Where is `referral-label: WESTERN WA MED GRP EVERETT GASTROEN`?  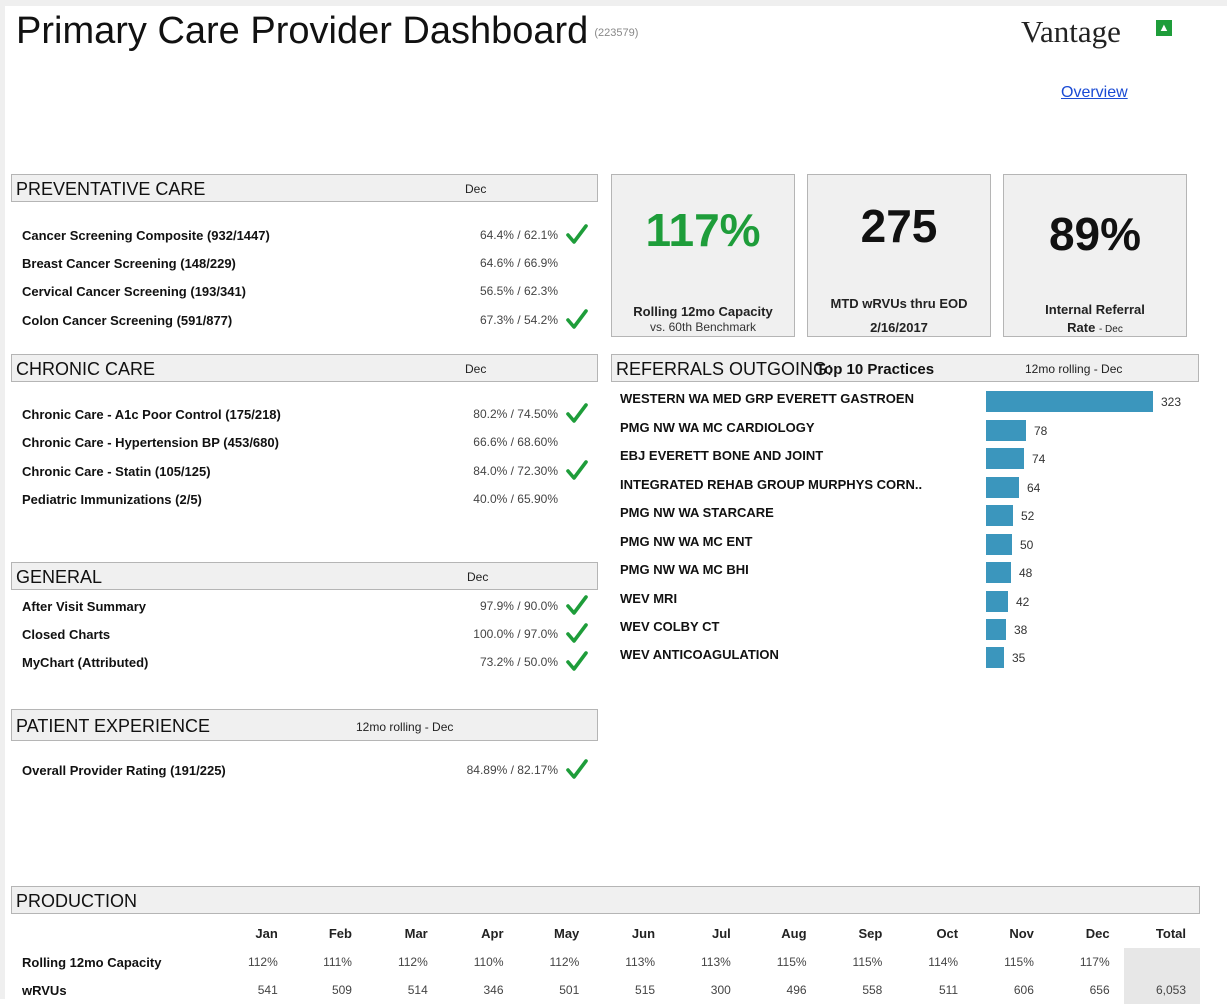
referral-label: WESTERN WA MED GRP EVERETT GASTROEN is located at coordinates (767, 398).